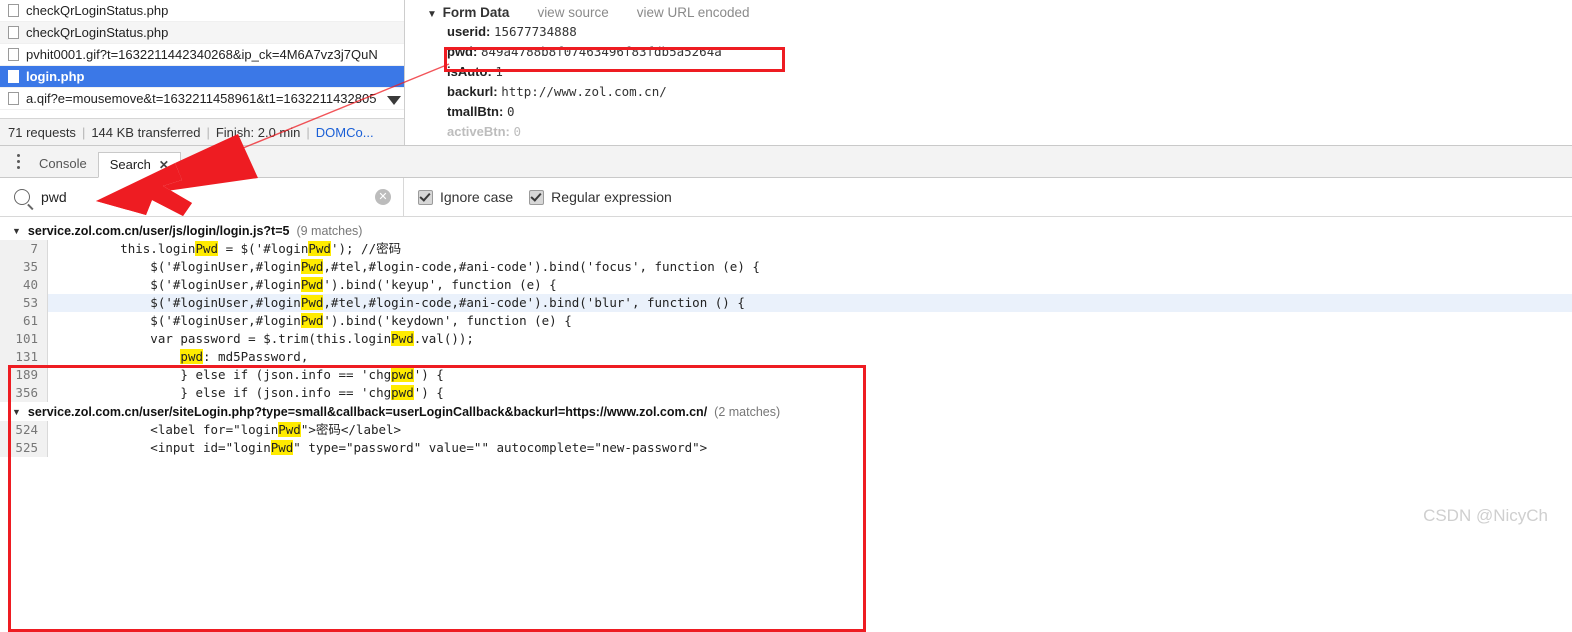  I want to click on code-text: } else if (json.info == 'chgpwd') {, so click(252, 392).